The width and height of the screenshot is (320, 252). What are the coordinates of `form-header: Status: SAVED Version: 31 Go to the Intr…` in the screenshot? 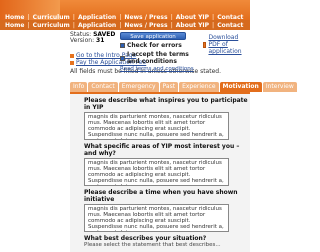 It's located at (125, 56).